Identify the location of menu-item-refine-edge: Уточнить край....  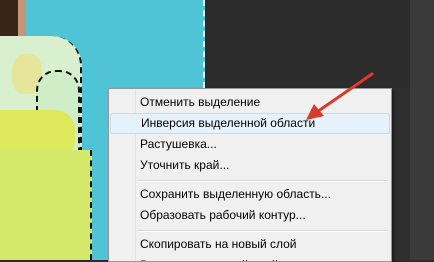
(250, 165).